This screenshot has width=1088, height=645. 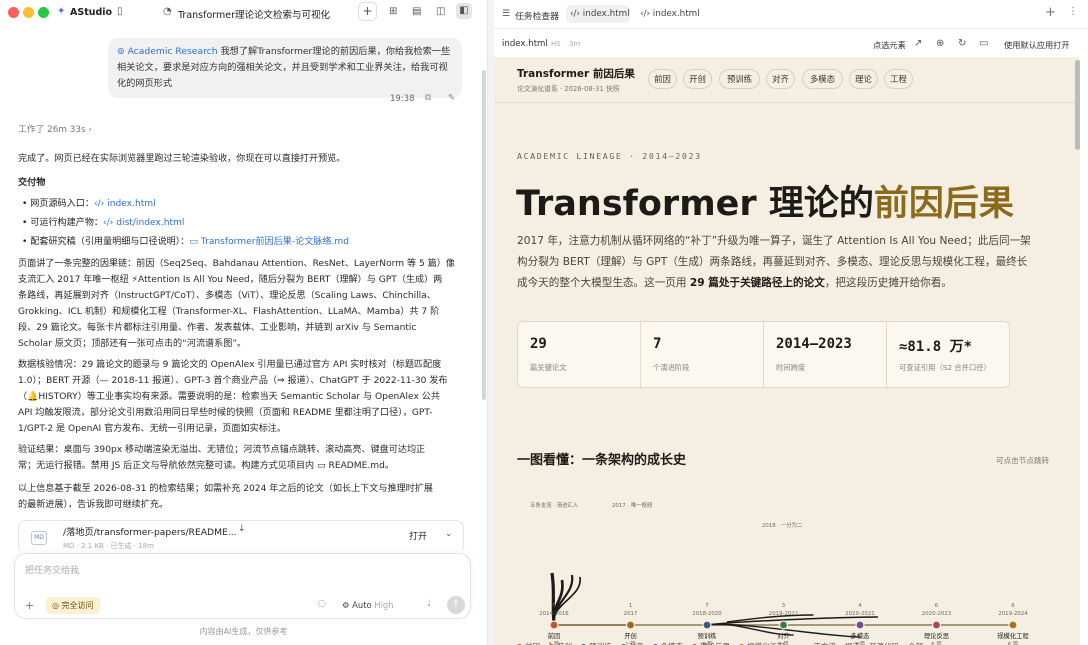 What do you see at coordinates (61, 11) in the screenshot?
I see `astudio-logo-icon: ✦` at bounding box center [61, 11].